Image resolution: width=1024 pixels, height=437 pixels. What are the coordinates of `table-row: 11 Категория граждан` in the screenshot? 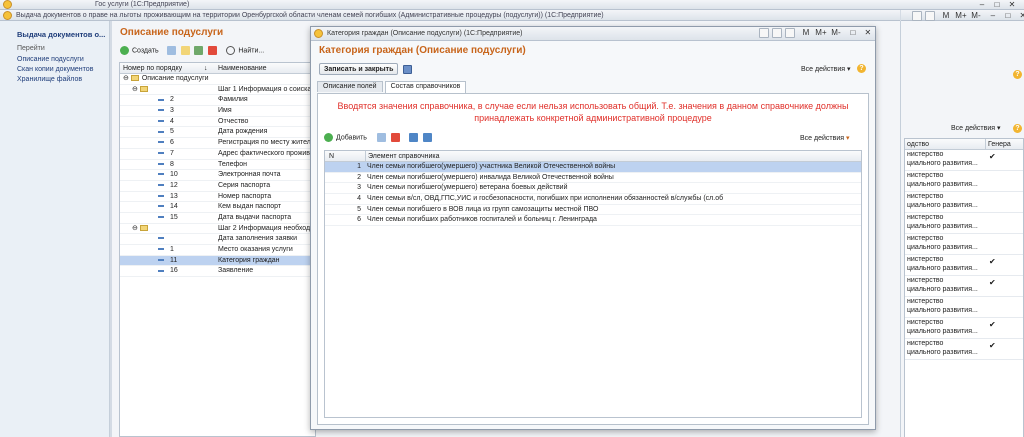 It's located at (217, 261).